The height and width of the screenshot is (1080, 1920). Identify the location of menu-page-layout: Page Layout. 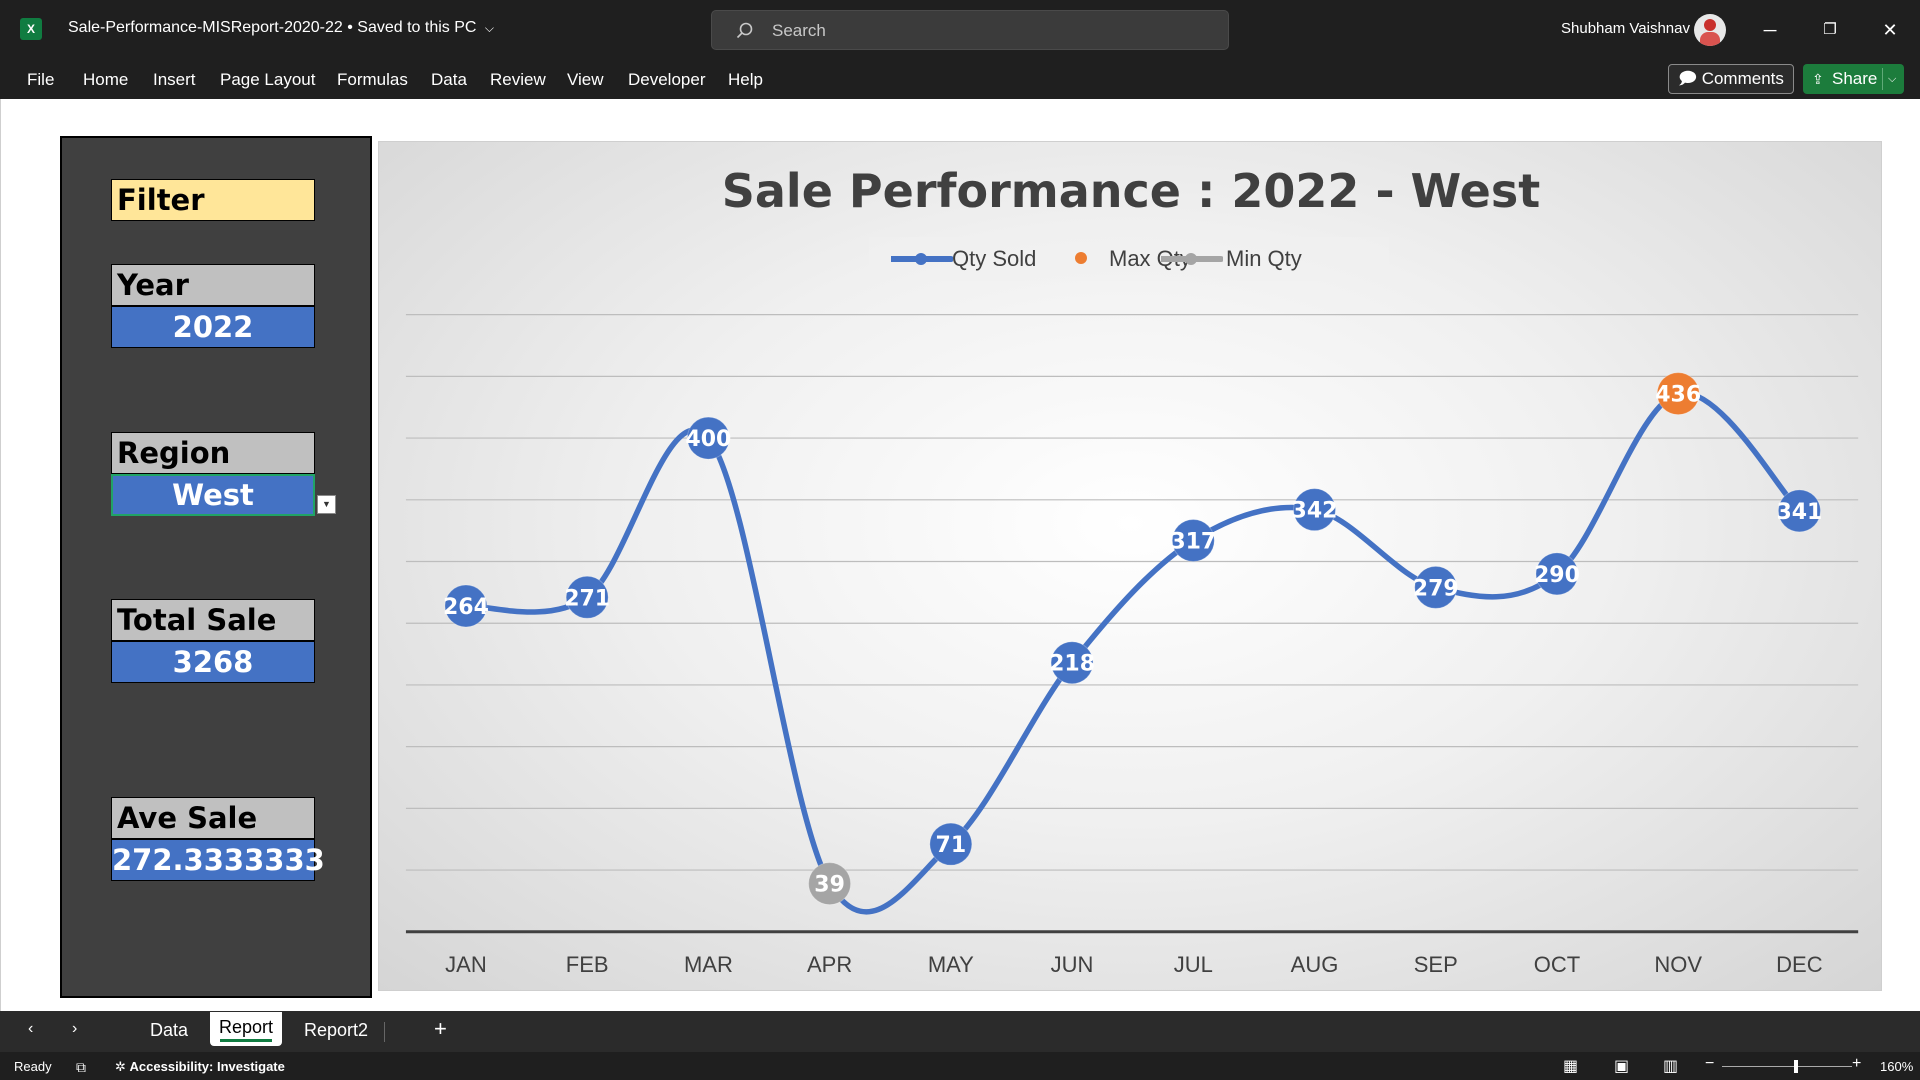
(267, 80).